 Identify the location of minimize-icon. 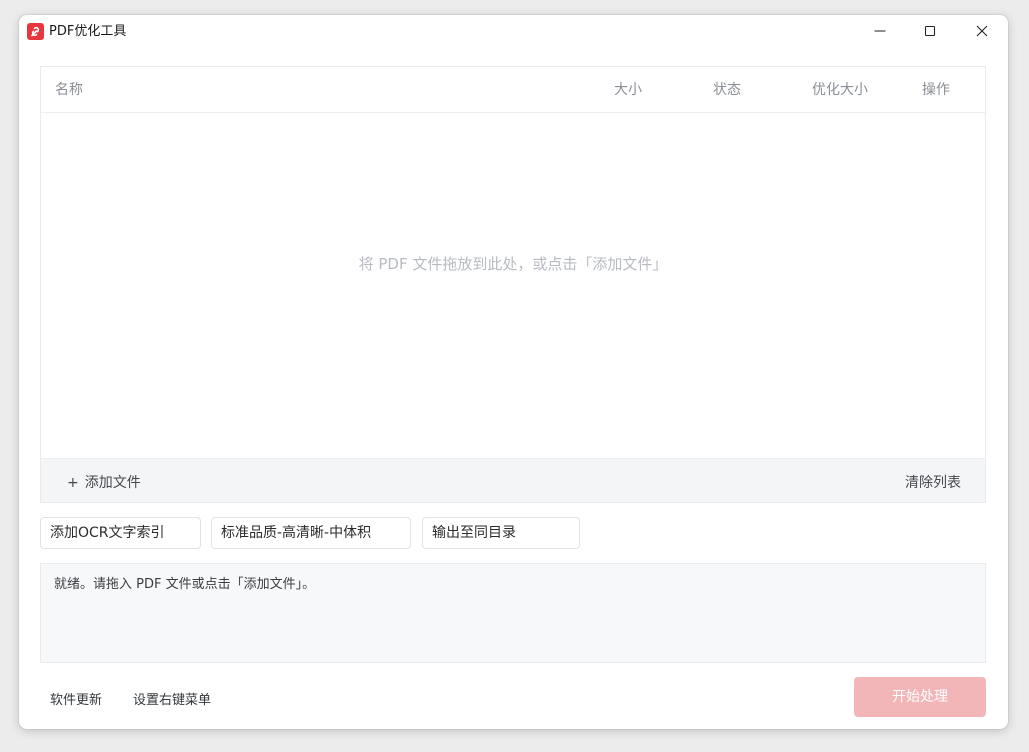
(880, 31).